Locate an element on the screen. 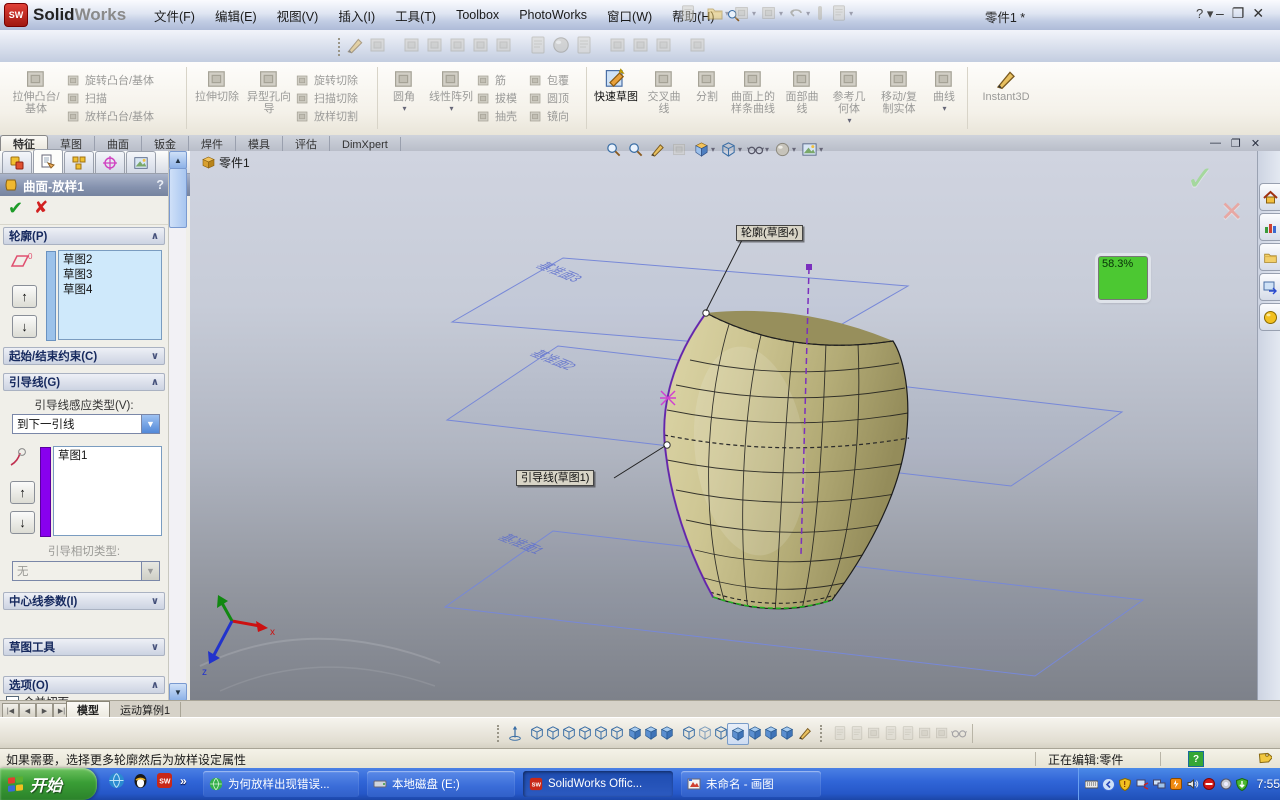  sketch-tools-group-header: 草图工具 ∨ is located at coordinates (84, 647).